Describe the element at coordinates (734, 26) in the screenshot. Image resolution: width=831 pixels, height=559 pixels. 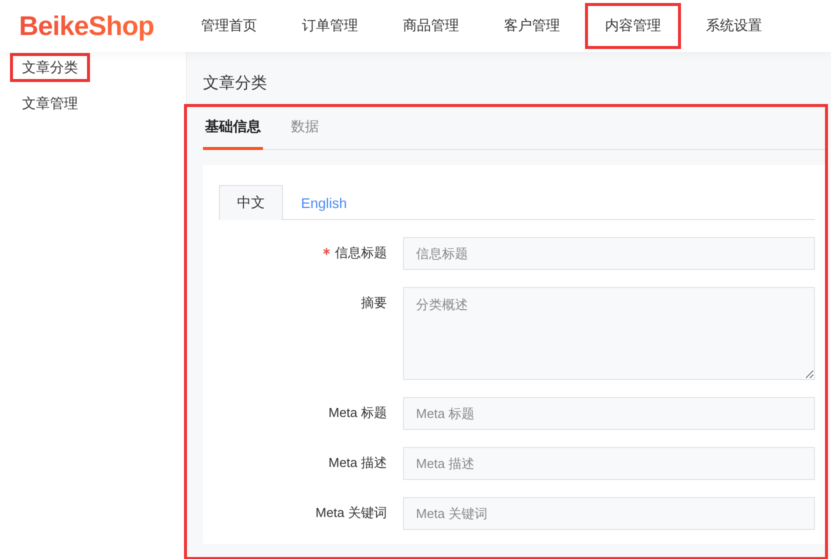
I see `nav-item: 系统设置` at that location.